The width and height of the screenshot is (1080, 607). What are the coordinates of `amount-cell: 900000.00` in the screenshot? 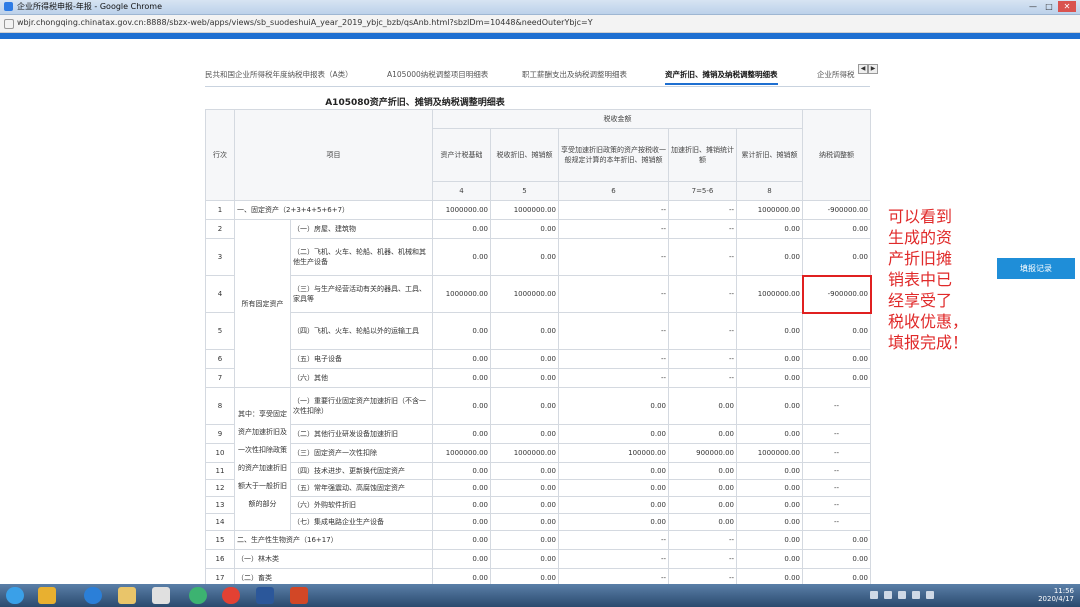 It's located at (702, 453).